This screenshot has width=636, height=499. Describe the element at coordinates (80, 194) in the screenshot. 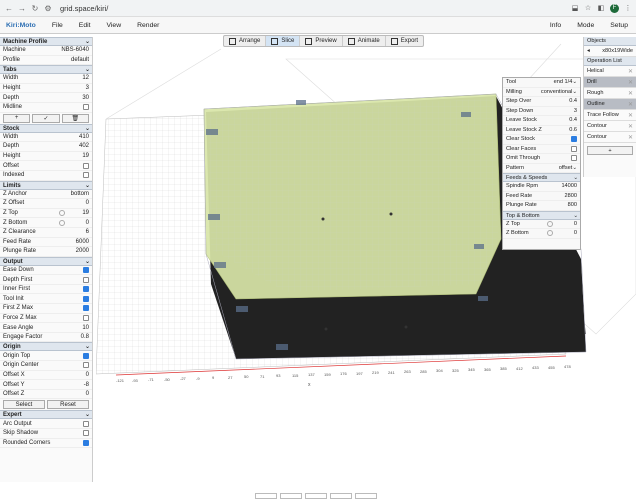

I see `z-anchor-select: bottom` at that location.